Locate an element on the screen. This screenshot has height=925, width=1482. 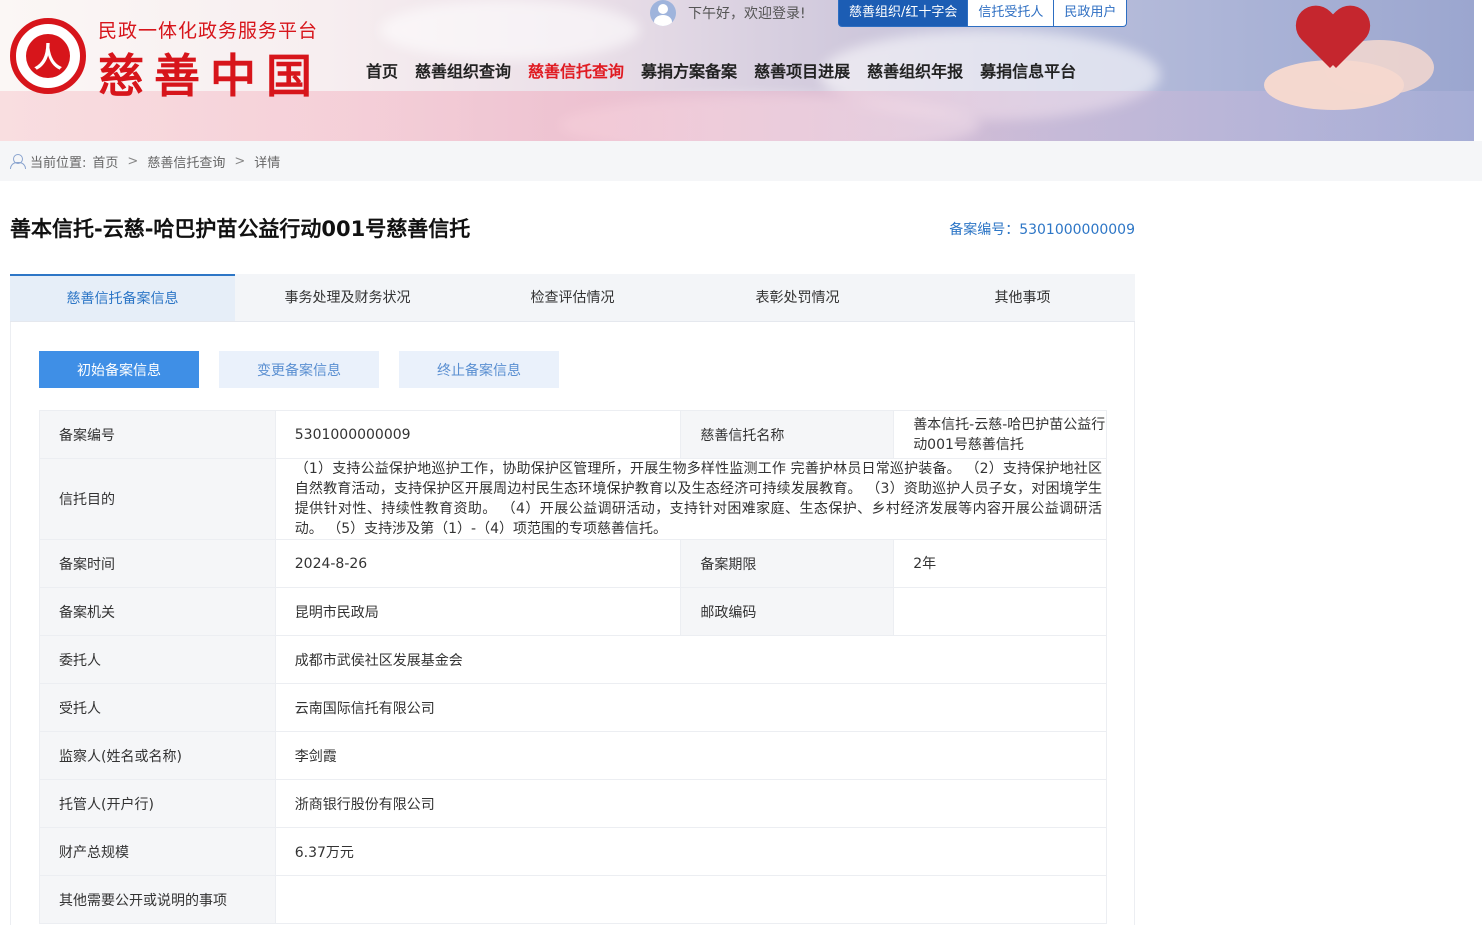
other-matters-label: 其他需要公开或说明的事项 is located at coordinates (157, 899).